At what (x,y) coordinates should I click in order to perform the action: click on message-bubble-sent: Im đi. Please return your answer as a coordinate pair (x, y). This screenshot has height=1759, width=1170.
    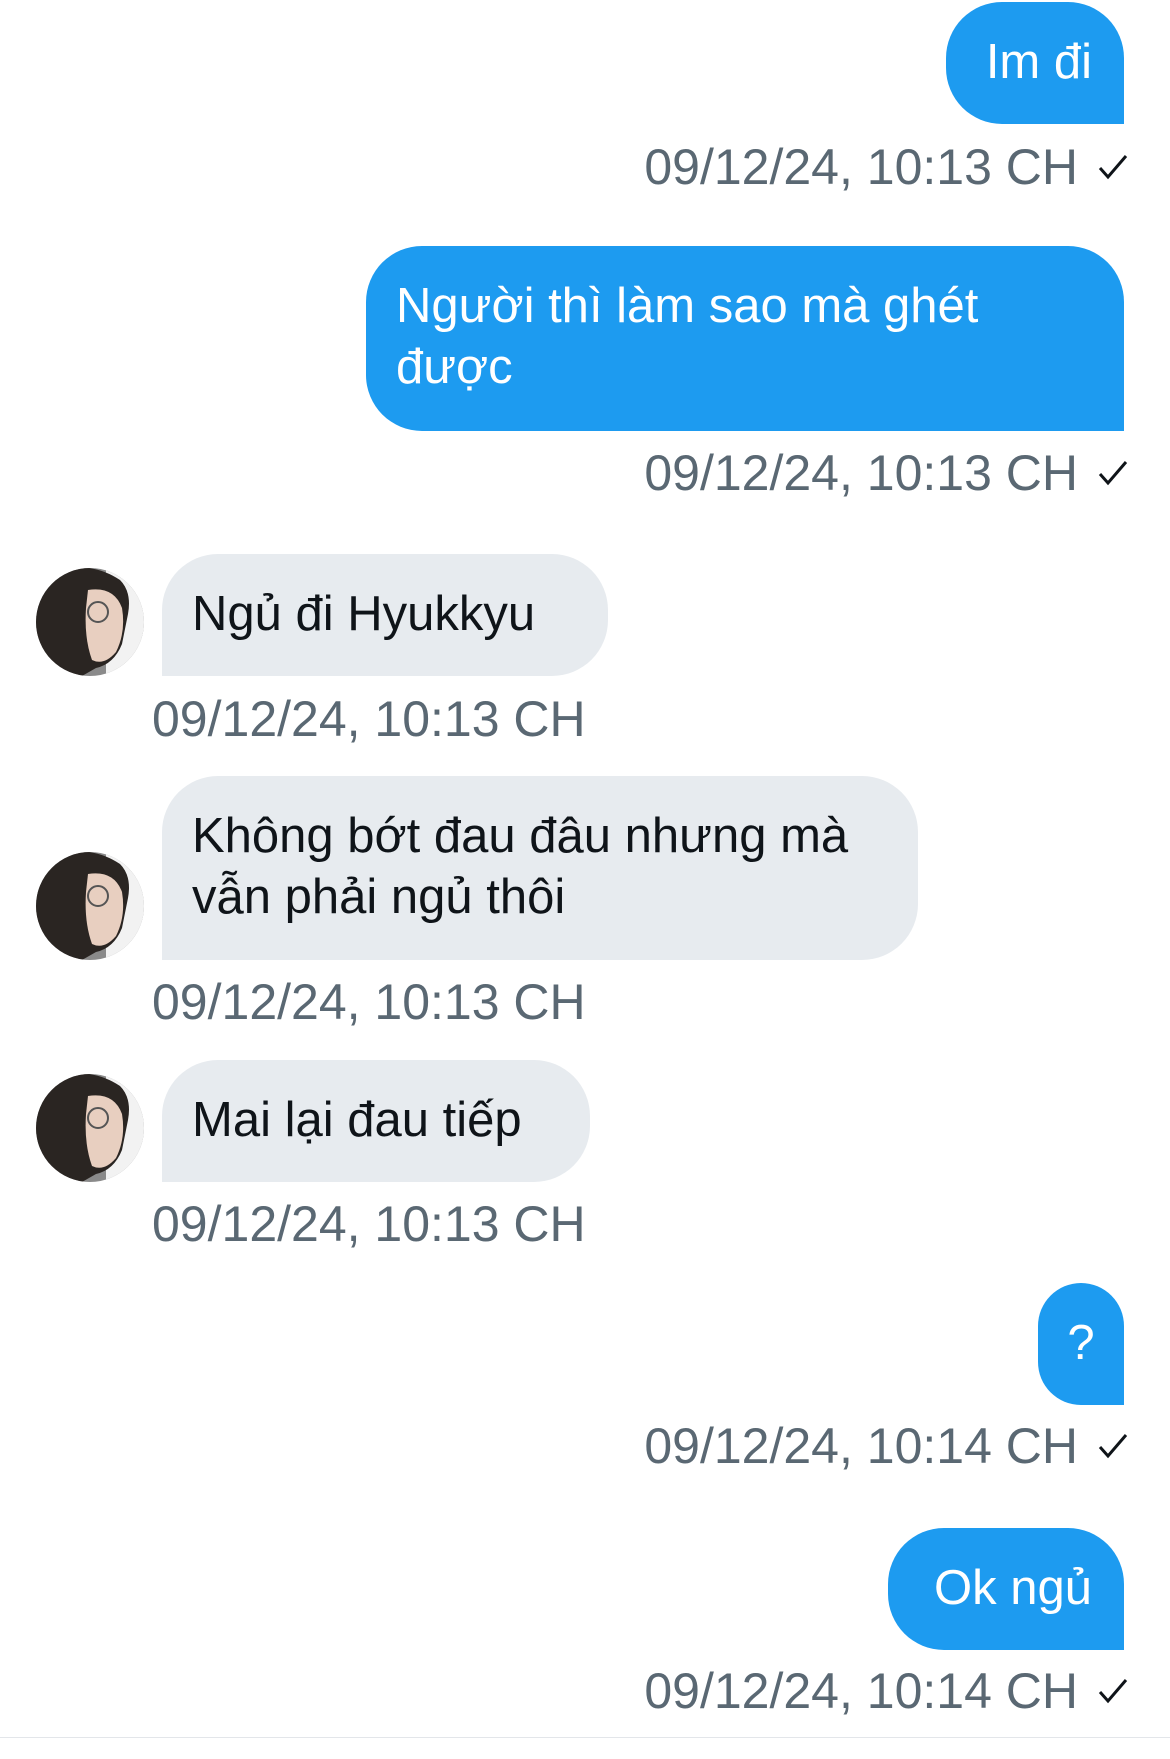
    Looking at the image, I should click on (1035, 63).